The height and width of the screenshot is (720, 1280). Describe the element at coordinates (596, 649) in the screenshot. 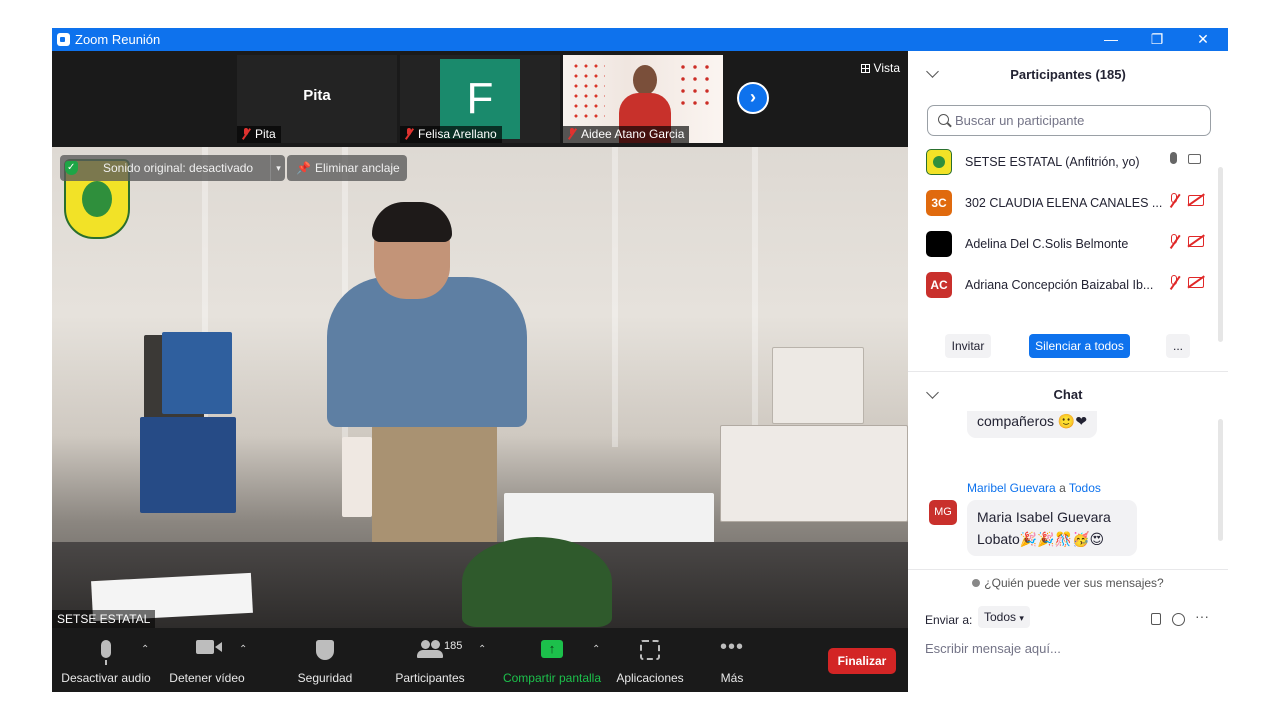

I see `share-options-caret: ⌃` at that location.